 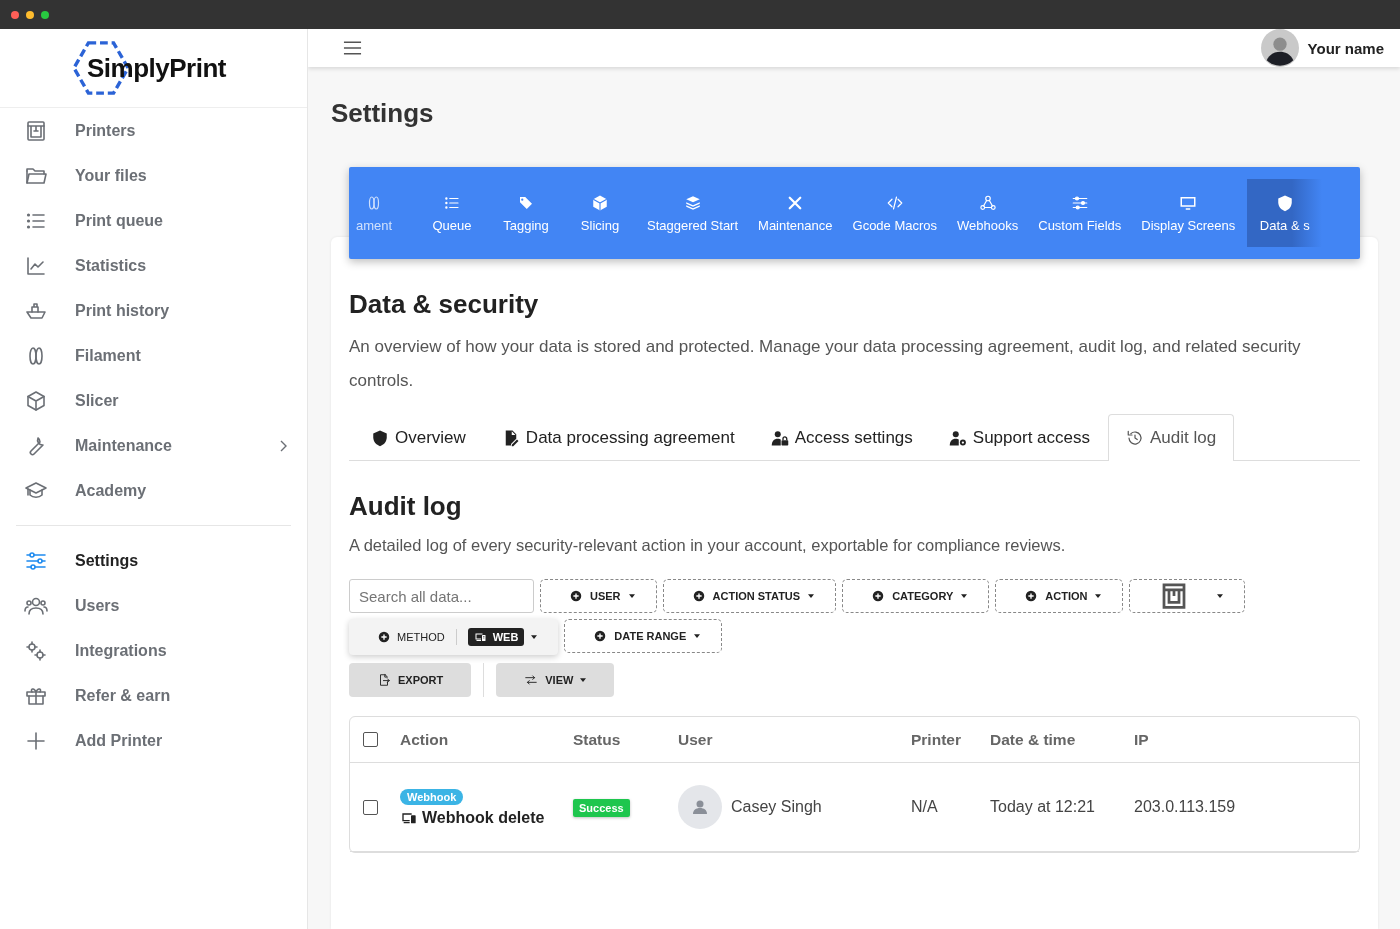 What do you see at coordinates (894, 202) in the screenshot?
I see `code-icon` at bounding box center [894, 202].